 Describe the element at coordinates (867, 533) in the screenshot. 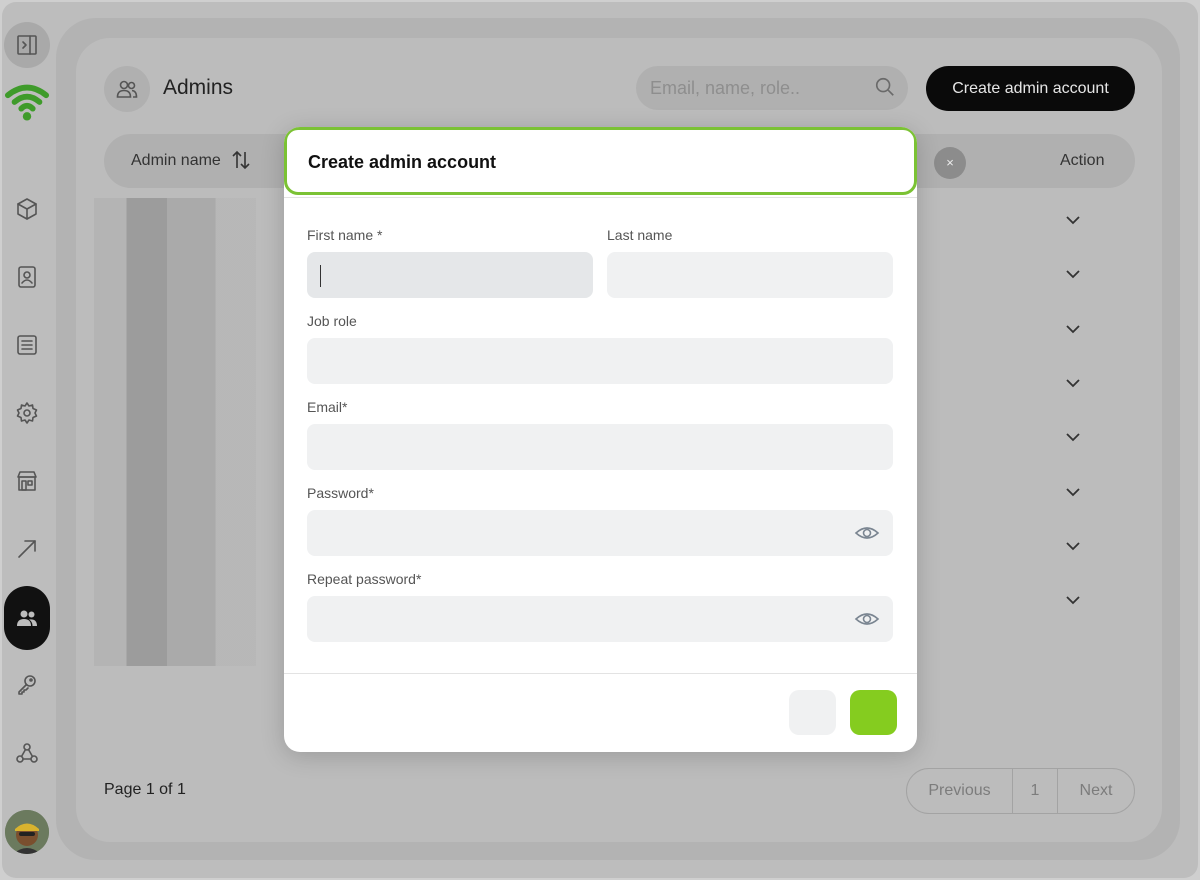

I see `show-password-eye-icon` at that location.